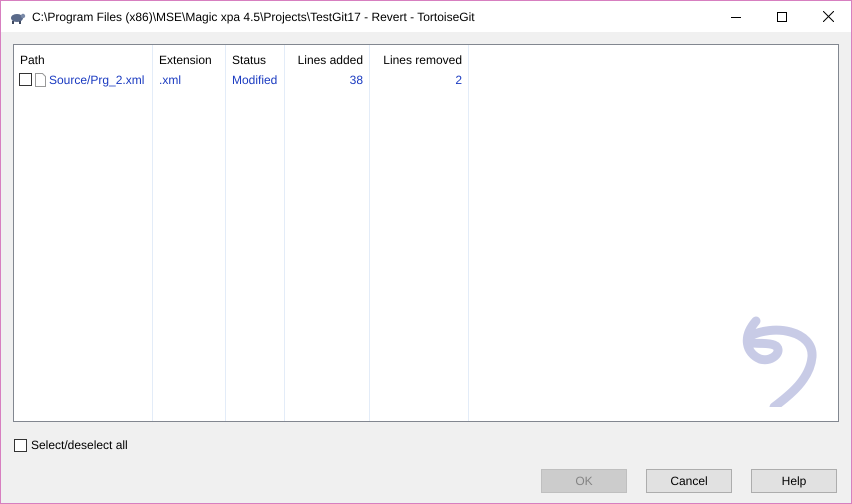  I want to click on table-cell-text: .xml, so click(170, 80).